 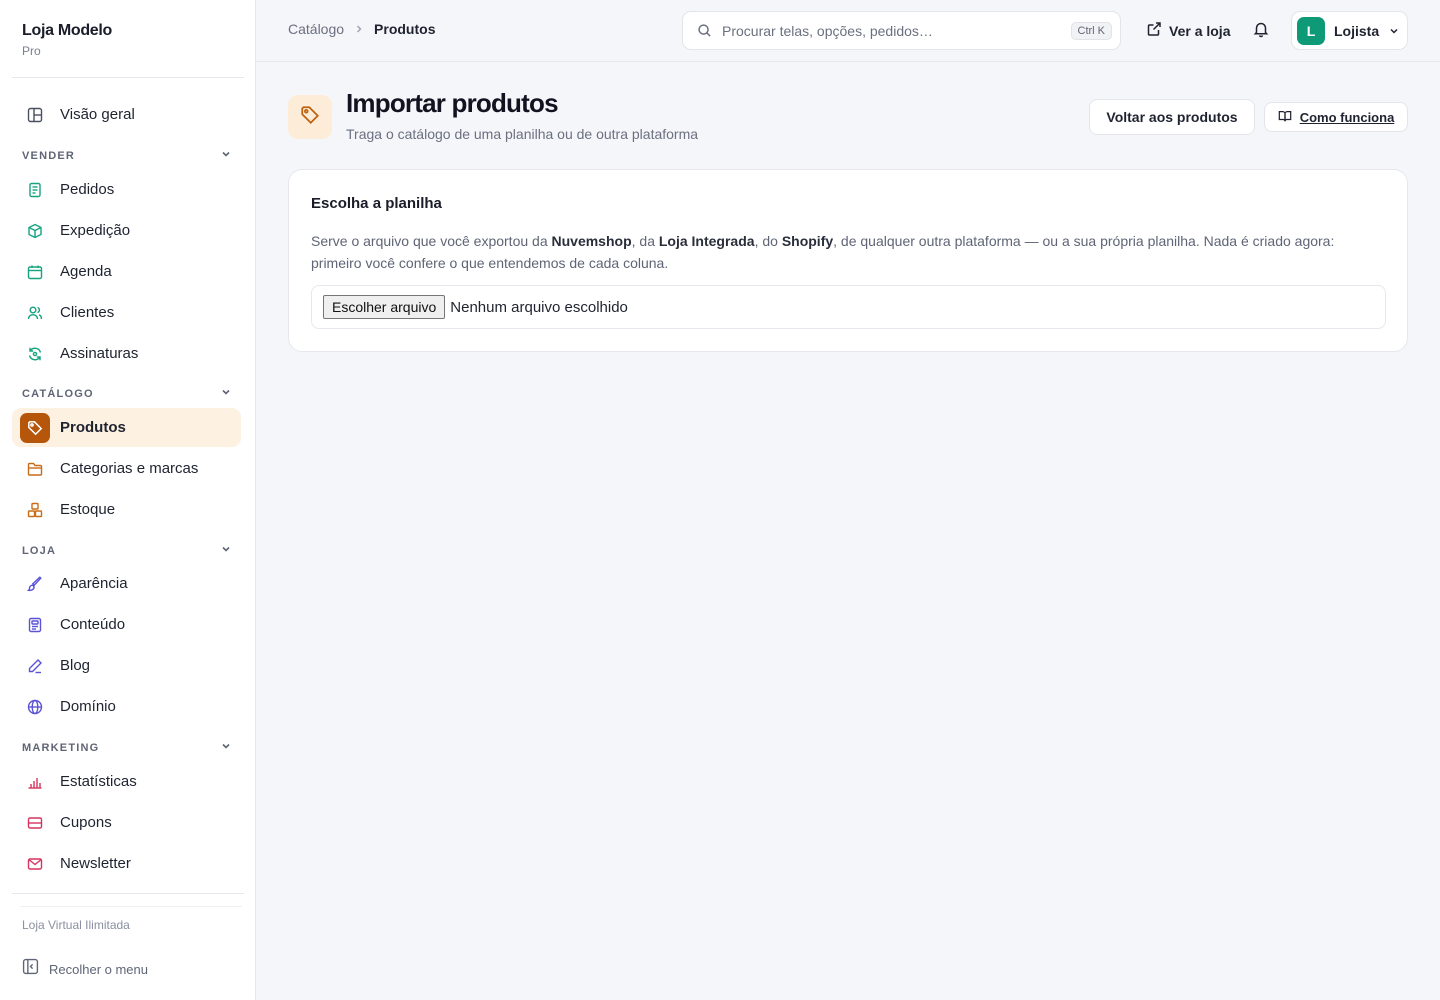 I want to click on how-it-works-button: Como funciona, so click(x=1336, y=117).